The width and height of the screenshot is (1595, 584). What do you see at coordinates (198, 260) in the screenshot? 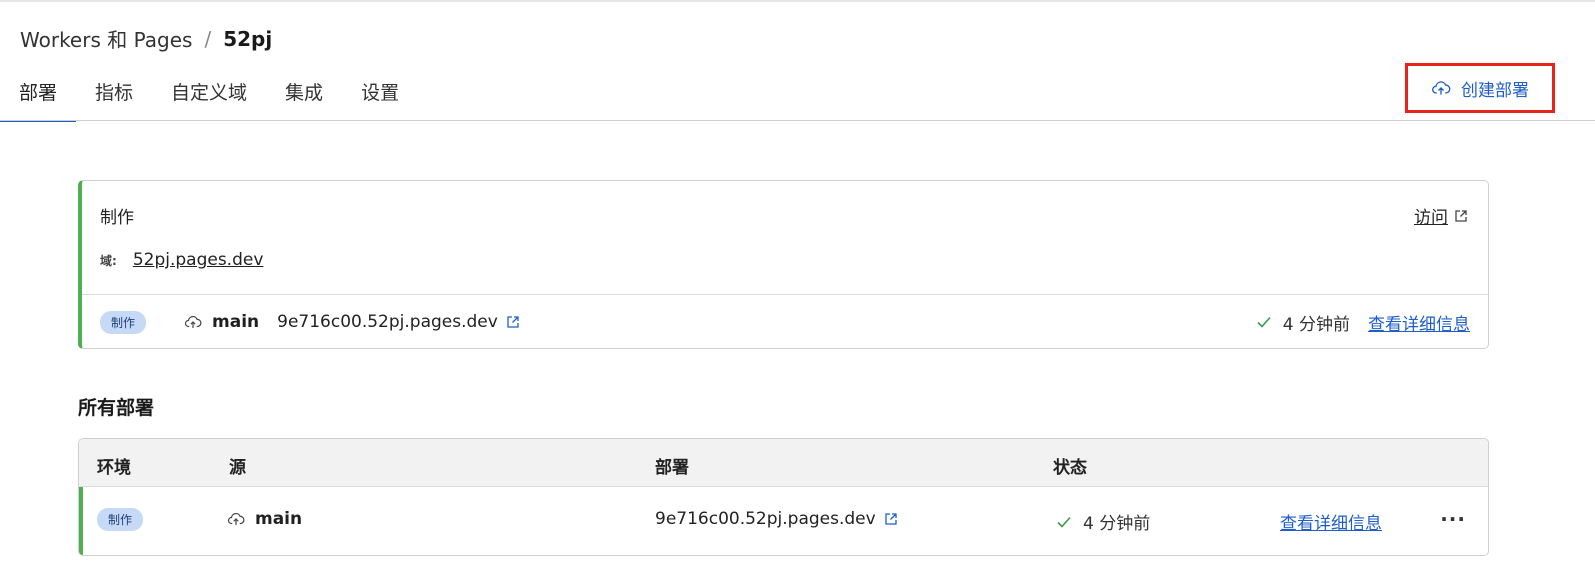
I see `domain-link: 52pj.pages.dev` at bounding box center [198, 260].